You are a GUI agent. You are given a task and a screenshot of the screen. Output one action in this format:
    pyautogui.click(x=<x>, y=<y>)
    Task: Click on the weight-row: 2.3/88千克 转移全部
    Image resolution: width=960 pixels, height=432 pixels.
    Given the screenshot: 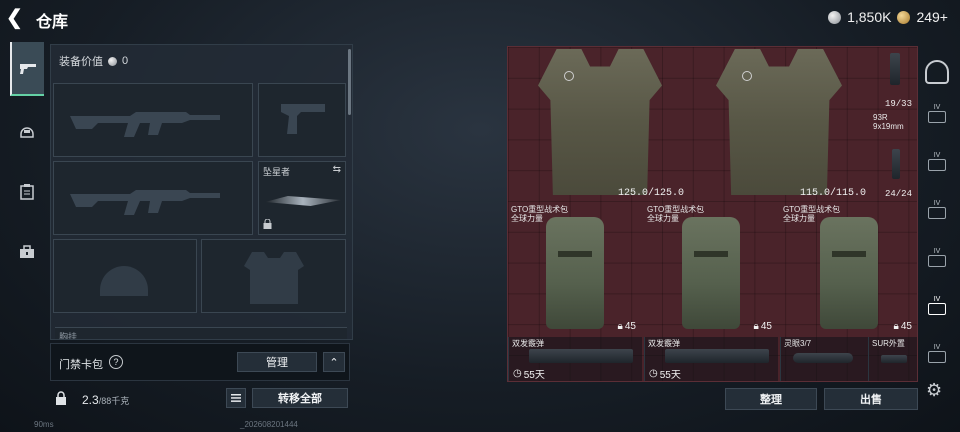 What is the action you would take?
    pyautogui.click(x=200, y=399)
    